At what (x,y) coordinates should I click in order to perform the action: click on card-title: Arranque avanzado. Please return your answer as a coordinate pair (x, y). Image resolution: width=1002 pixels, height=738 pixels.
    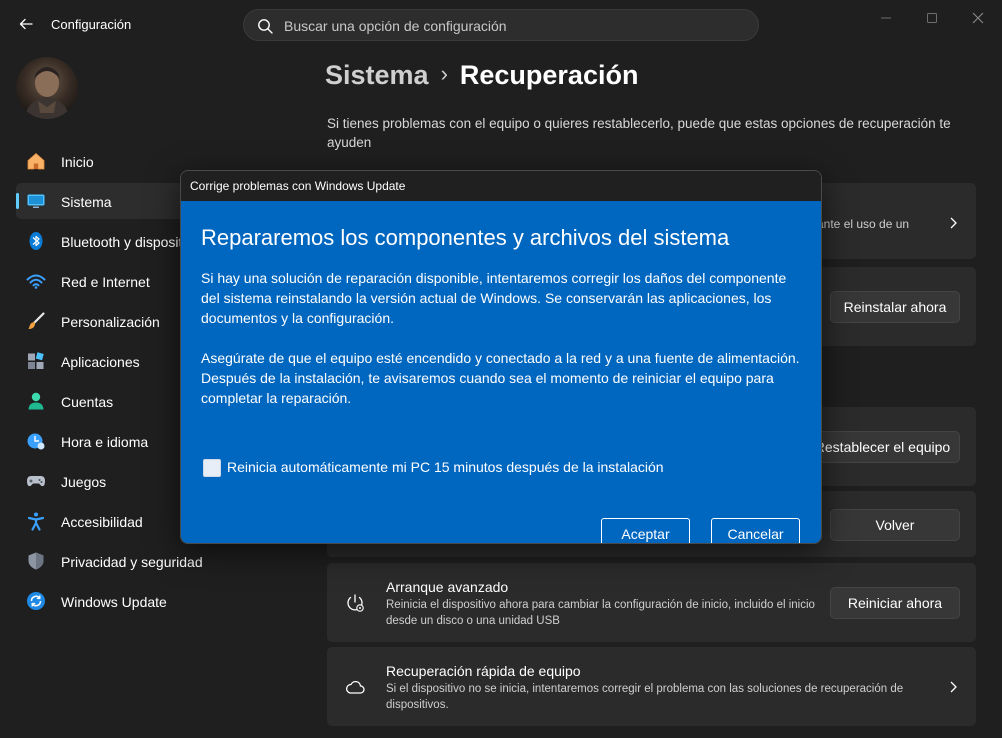
    Looking at the image, I should click on (447, 587).